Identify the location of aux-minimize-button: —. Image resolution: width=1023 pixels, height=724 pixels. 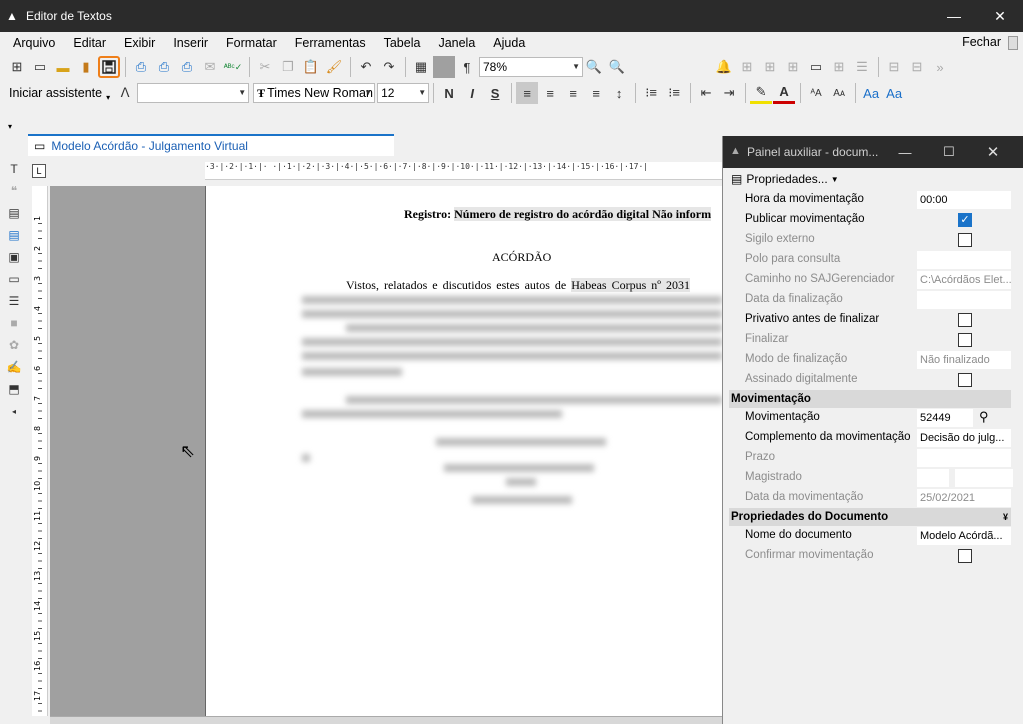
(905, 152).